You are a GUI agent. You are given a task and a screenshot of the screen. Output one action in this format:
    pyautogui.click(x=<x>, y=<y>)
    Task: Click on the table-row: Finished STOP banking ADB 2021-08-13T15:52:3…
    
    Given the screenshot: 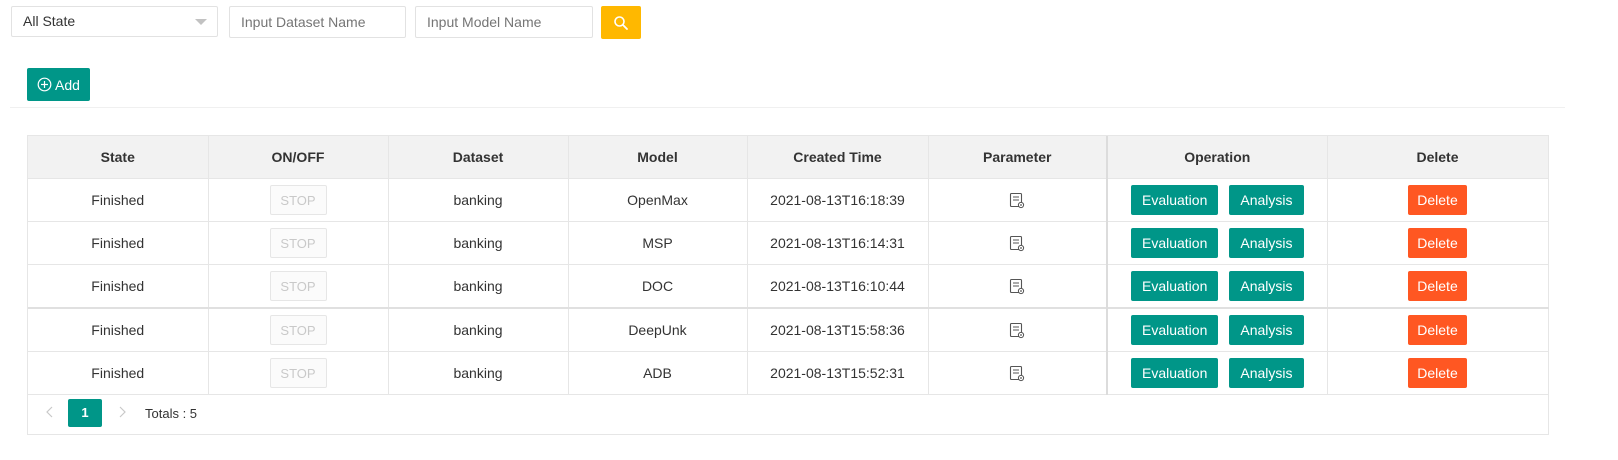 What is the action you would take?
    pyautogui.click(x=788, y=373)
    